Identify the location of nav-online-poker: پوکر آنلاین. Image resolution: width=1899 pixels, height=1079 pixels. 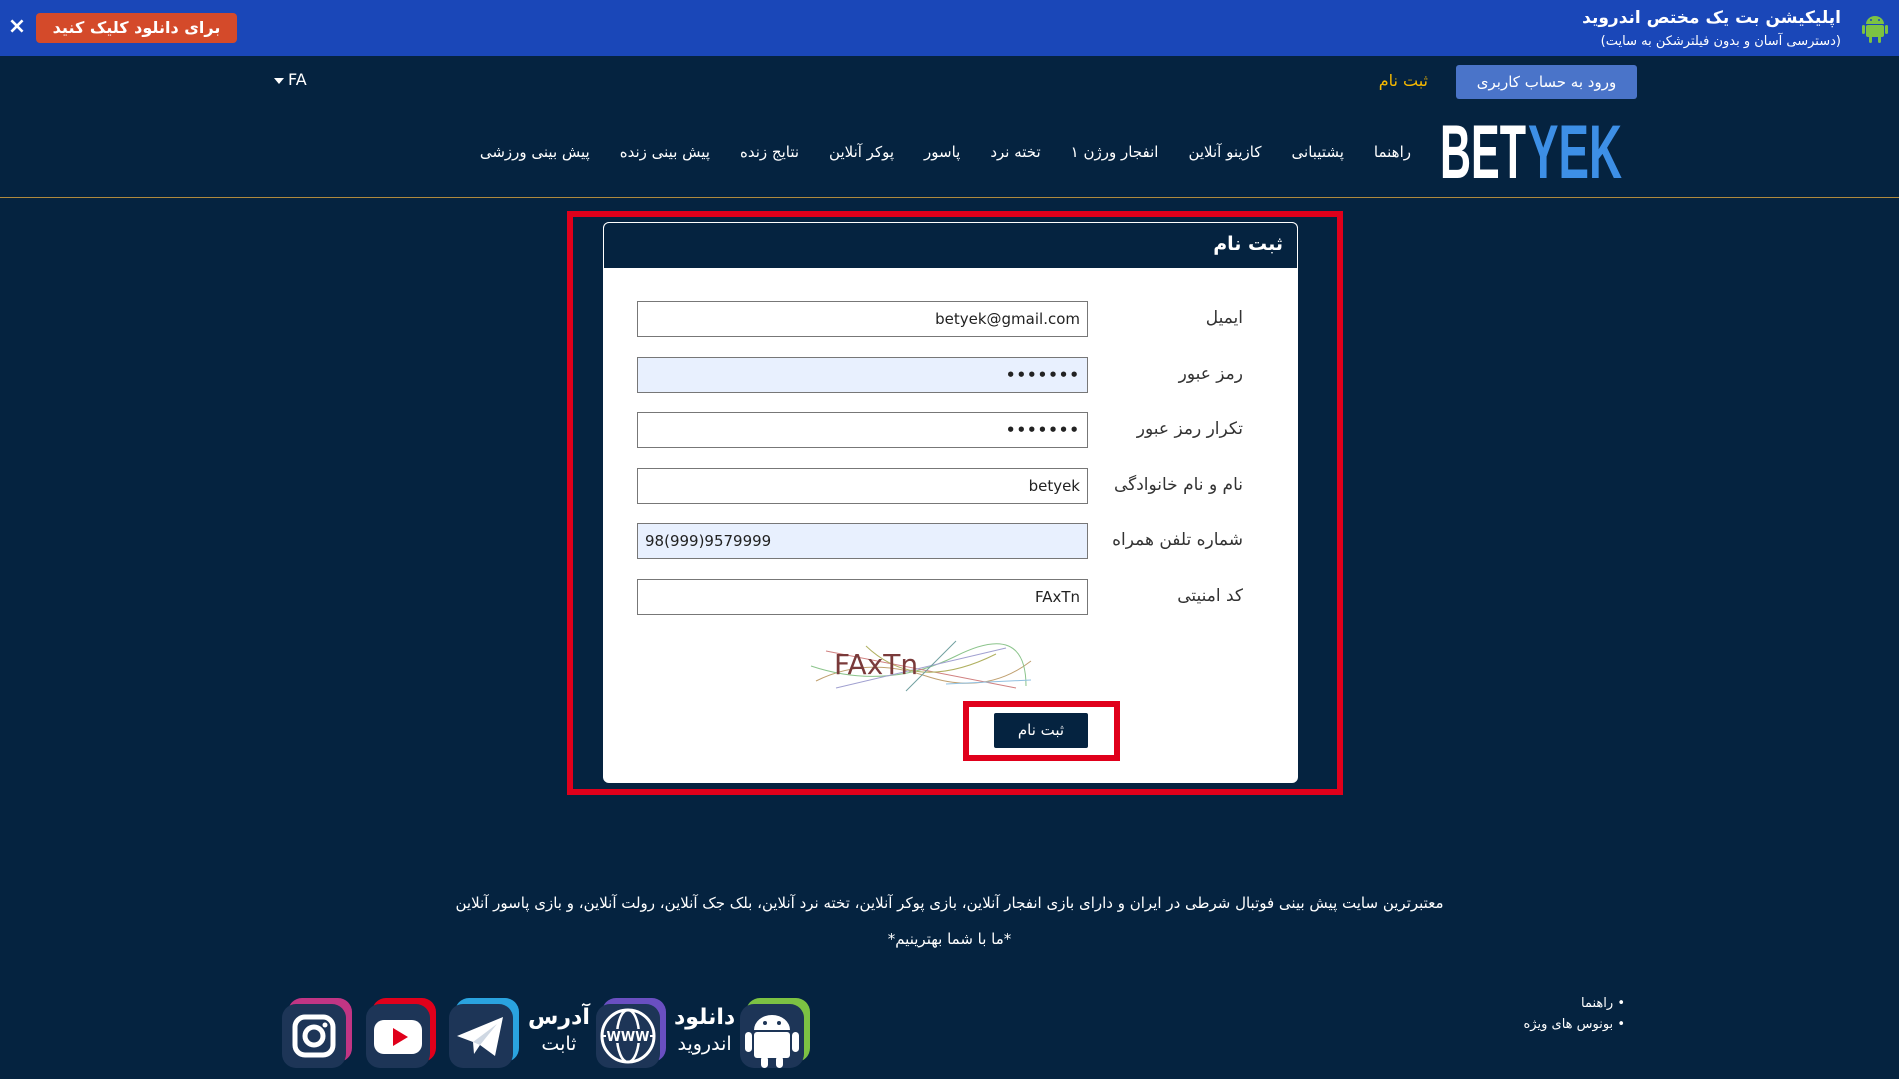
(861, 155).